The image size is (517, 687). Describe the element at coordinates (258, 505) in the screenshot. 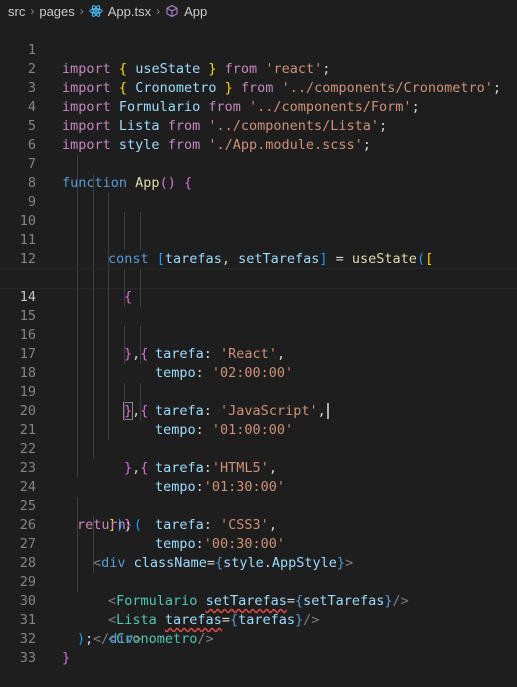

I see `code-line: 25 return (` at that location.